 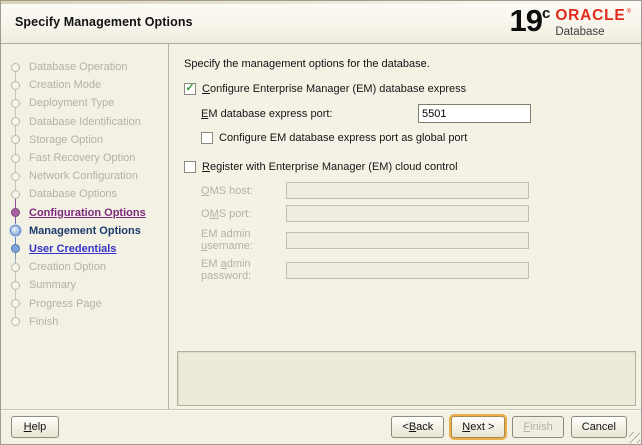 I want to click on oms-port-row: OMS port:, so click(x=421, y=213).